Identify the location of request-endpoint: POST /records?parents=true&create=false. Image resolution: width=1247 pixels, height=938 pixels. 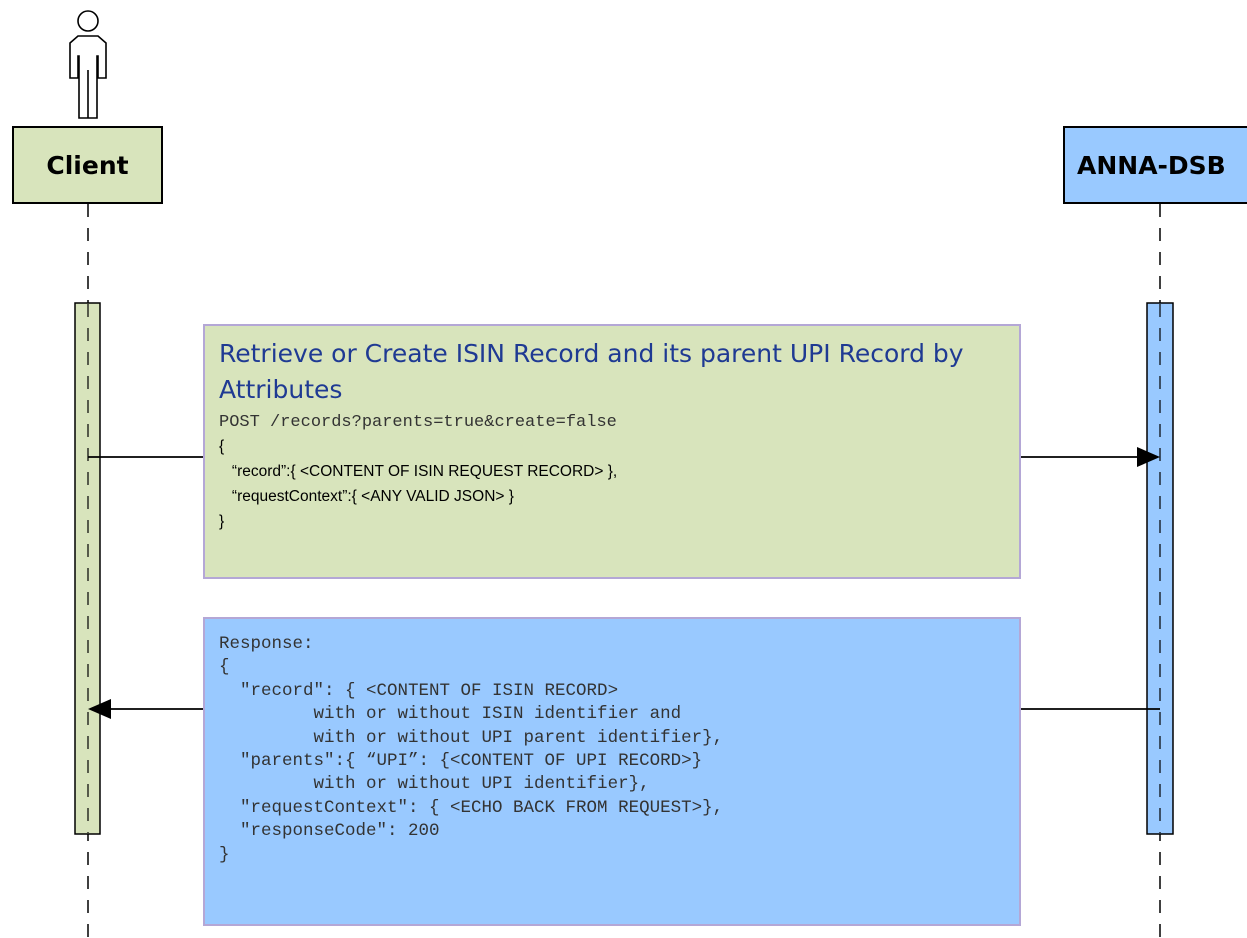
(418, 422).